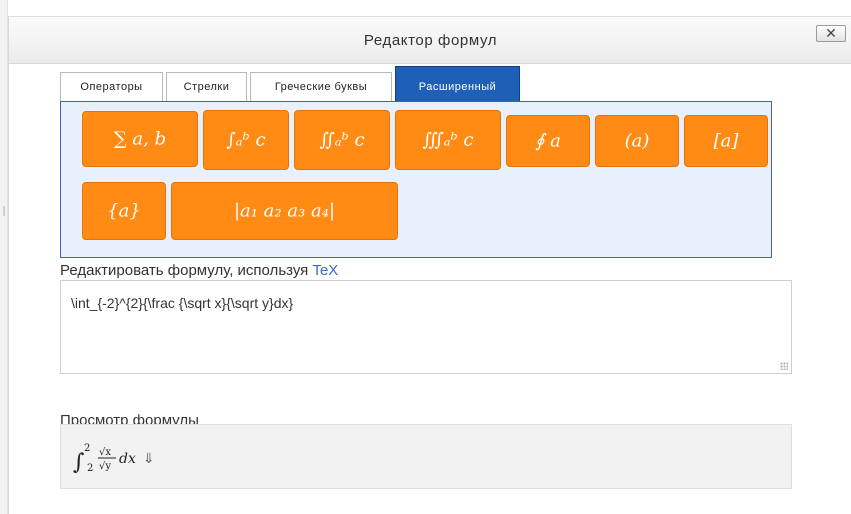  What do you see at coordinates (342, 140) in the screenshot?
I see `double-integral-button: ∬ₐᵇ c` at bounding box center [342, 140].